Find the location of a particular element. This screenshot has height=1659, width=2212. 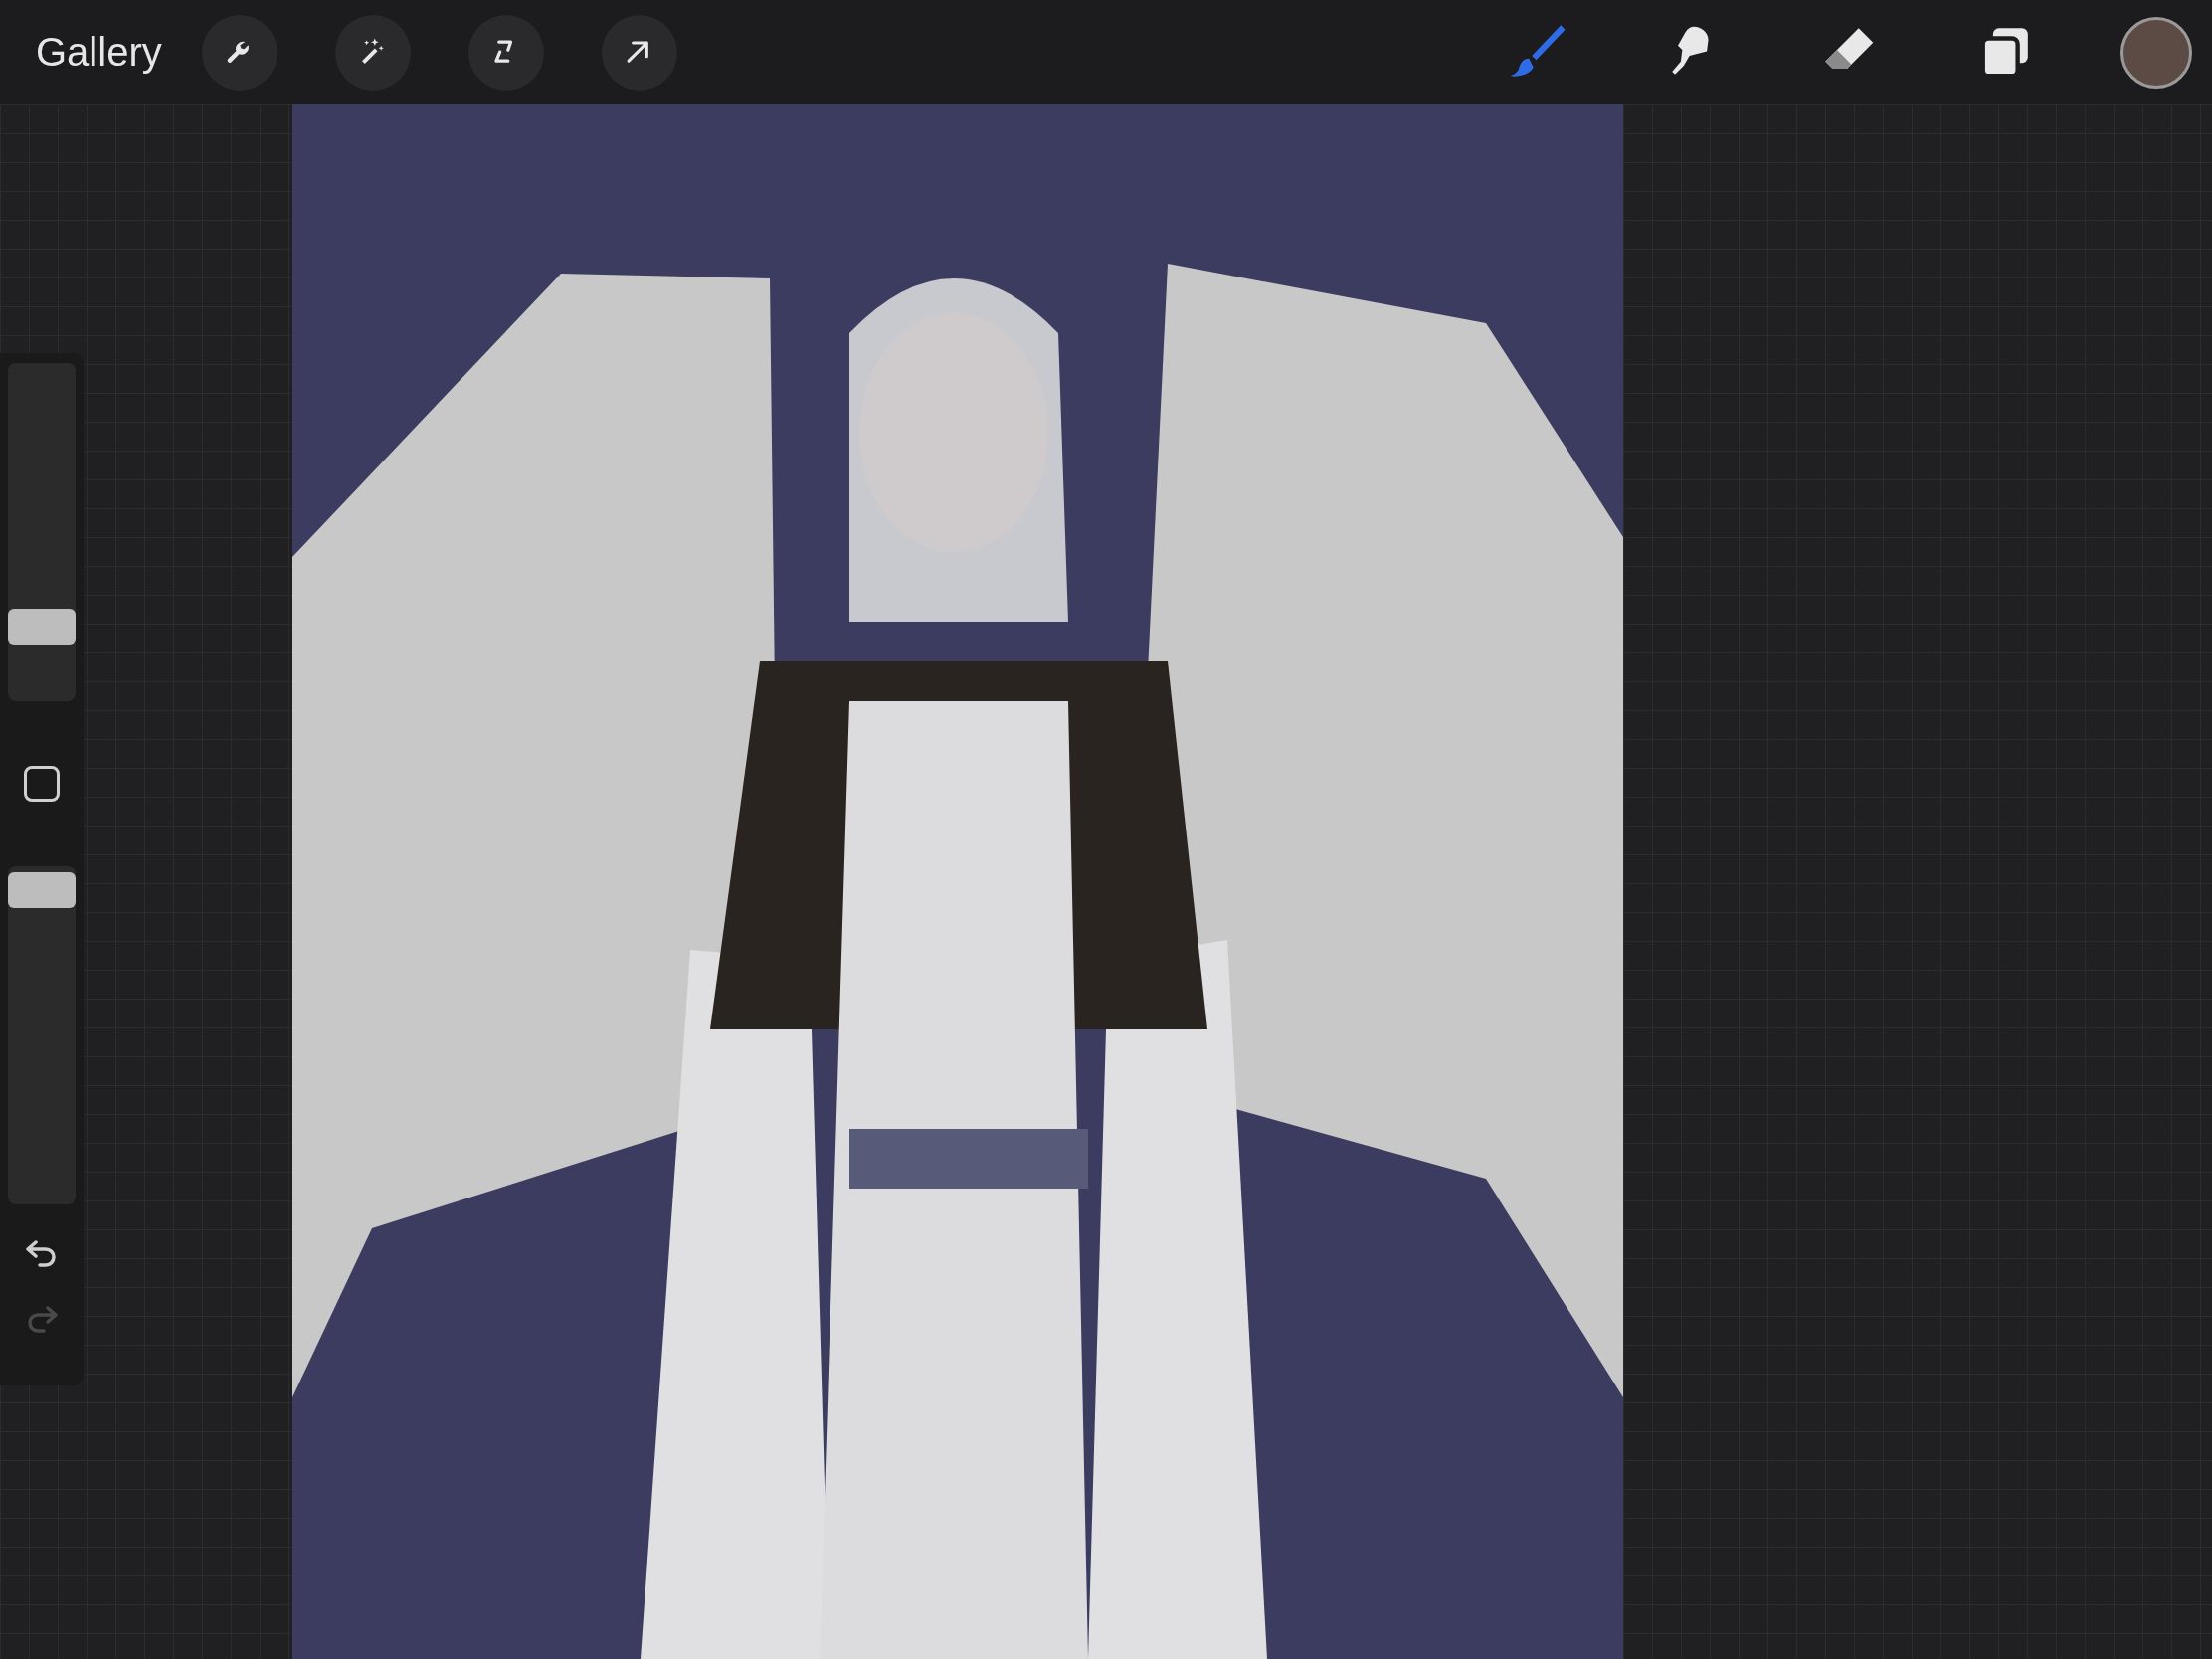

gallery-button: Gallery is located at coordinates (99, 52).